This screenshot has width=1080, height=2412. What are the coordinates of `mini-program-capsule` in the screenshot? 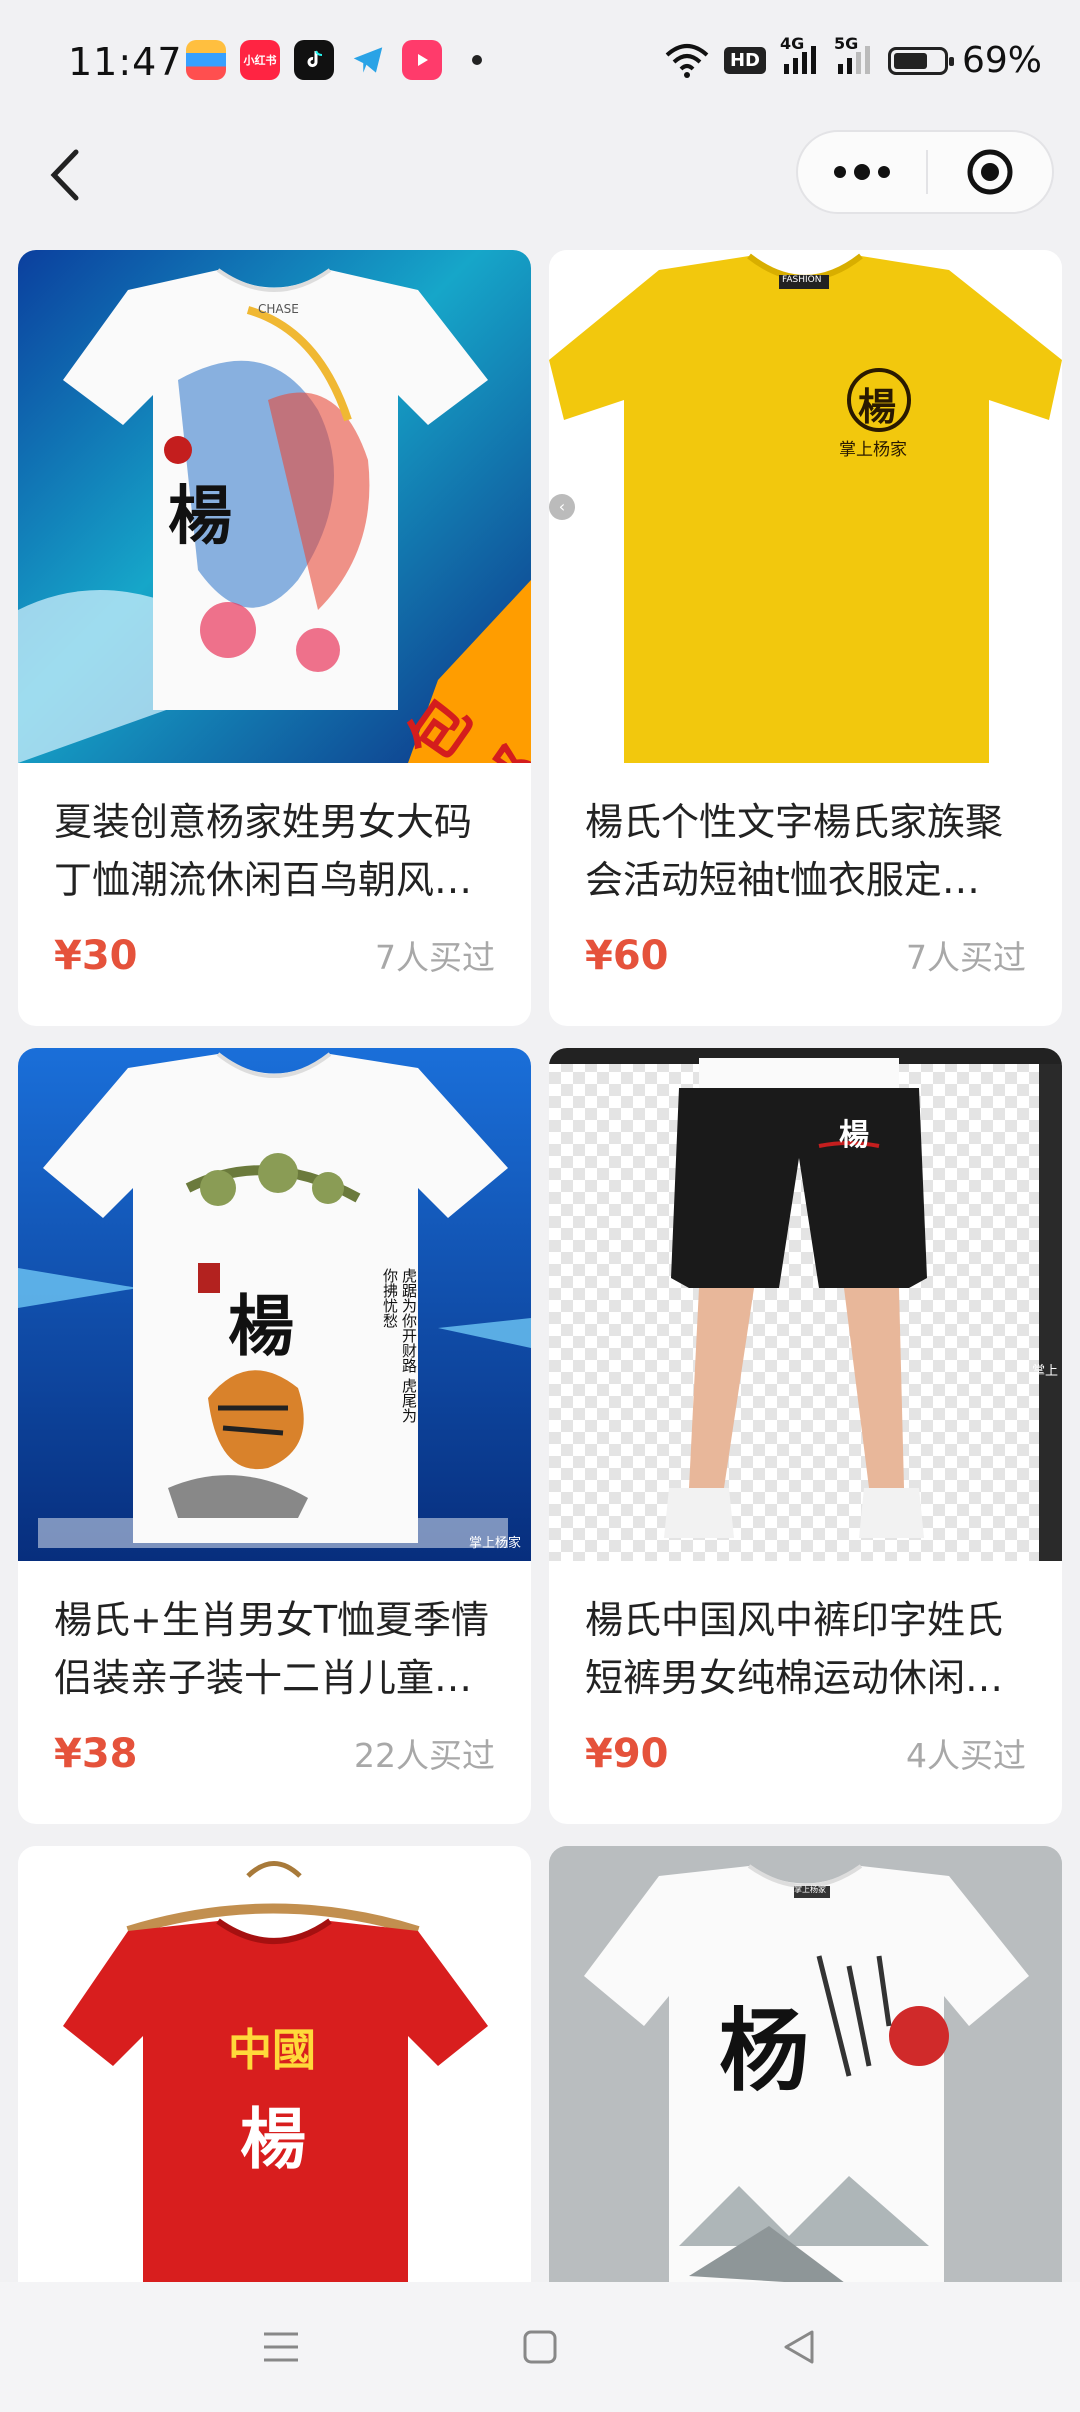 It's located at (925, 172).